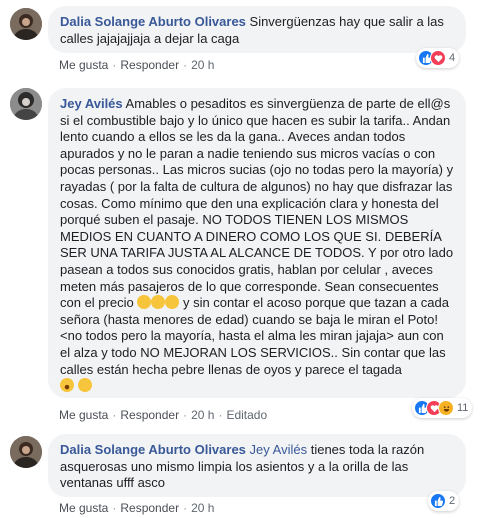 This screenshot has width=488, height=518. What do you see at coordinates (452, 58) in the screenshot?
I see `reaction-count: 4` at bounding box center [452, 58].